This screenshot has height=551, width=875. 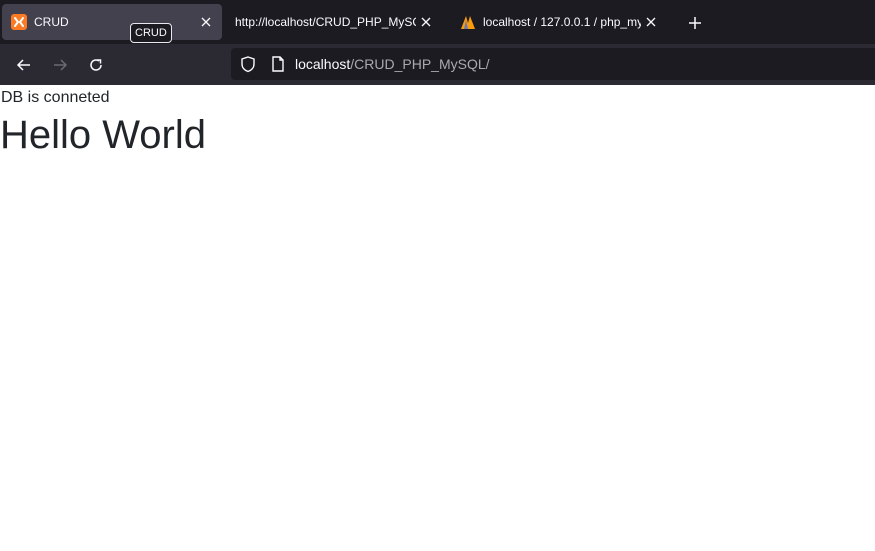 I want to click on back-button, so click(x=24, y=65).